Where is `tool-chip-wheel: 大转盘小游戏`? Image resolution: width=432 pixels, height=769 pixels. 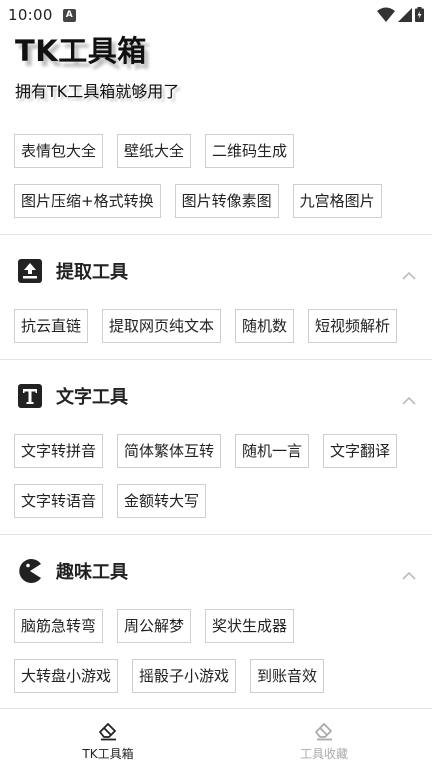 tool-chip-wheel: 大转盘小游戏 is located at coordinates (66, 676).